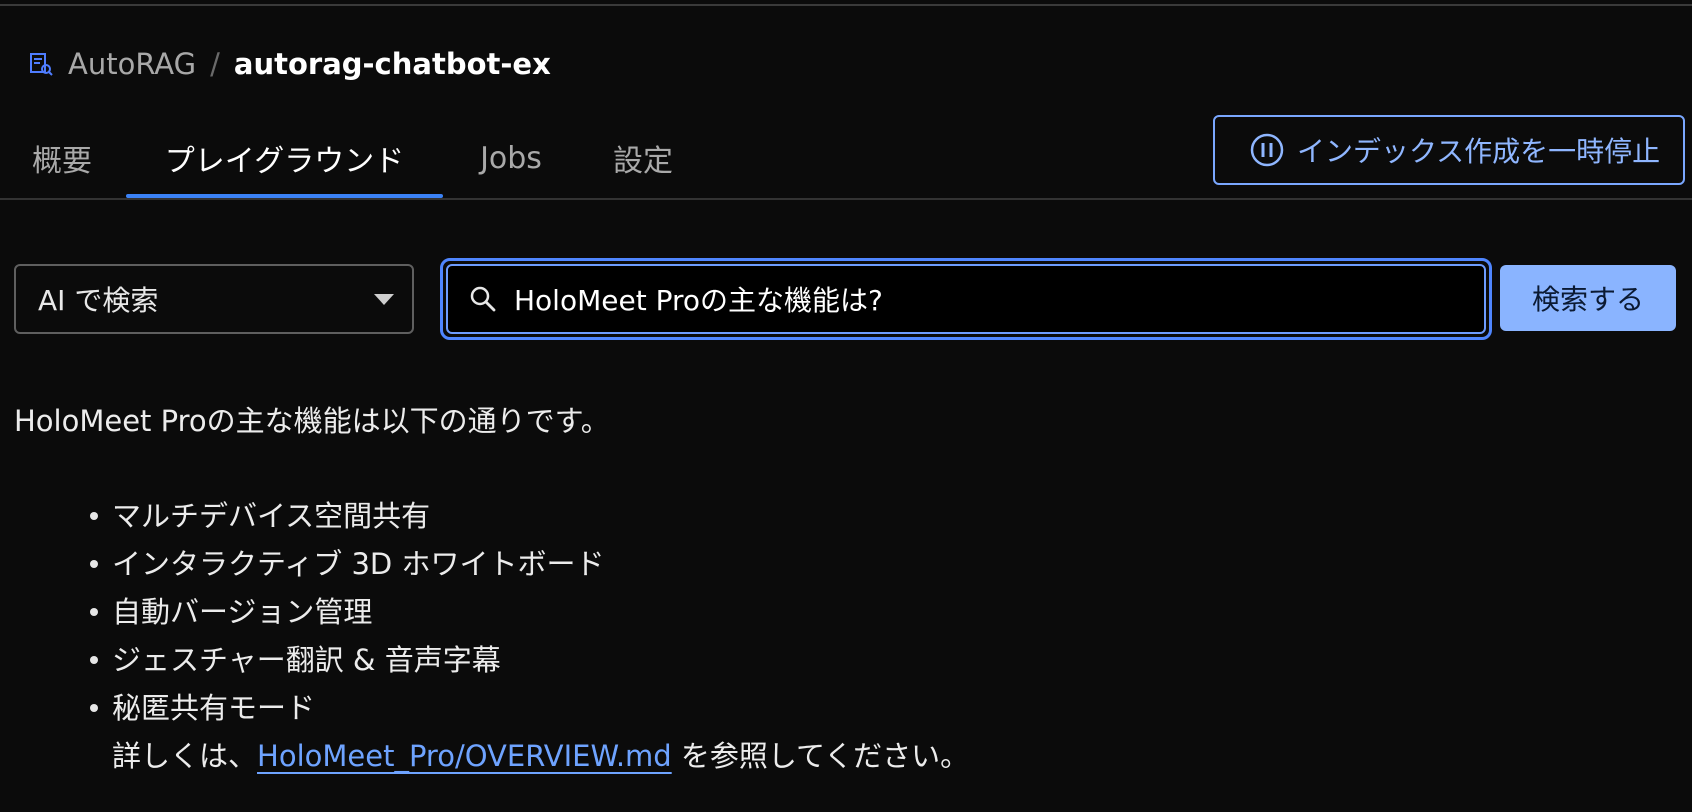 The width and height of the screenshot is (1692, 812). I want to click on search-mode-select: AI で検索, so click(214, 299).